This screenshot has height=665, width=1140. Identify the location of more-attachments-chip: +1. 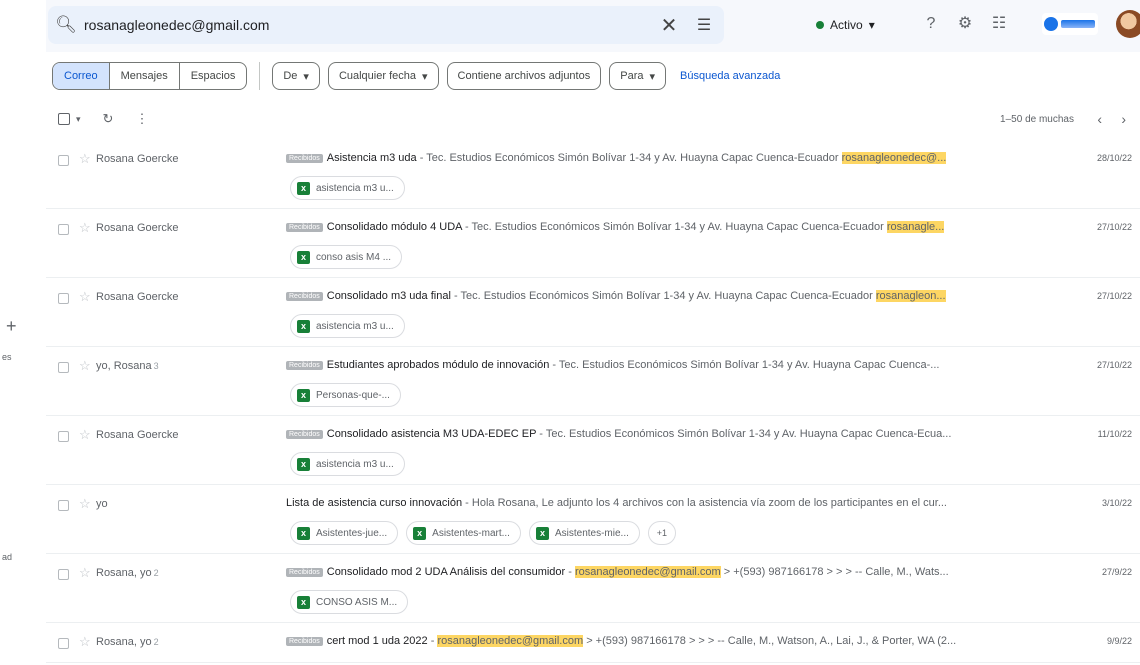
(661, 533).